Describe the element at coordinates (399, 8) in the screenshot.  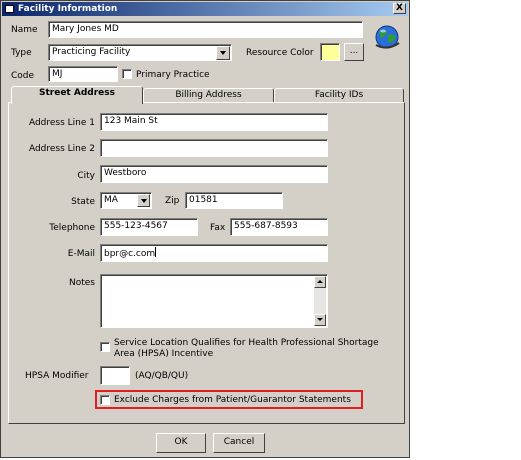
I see `close-button: X` at that location.